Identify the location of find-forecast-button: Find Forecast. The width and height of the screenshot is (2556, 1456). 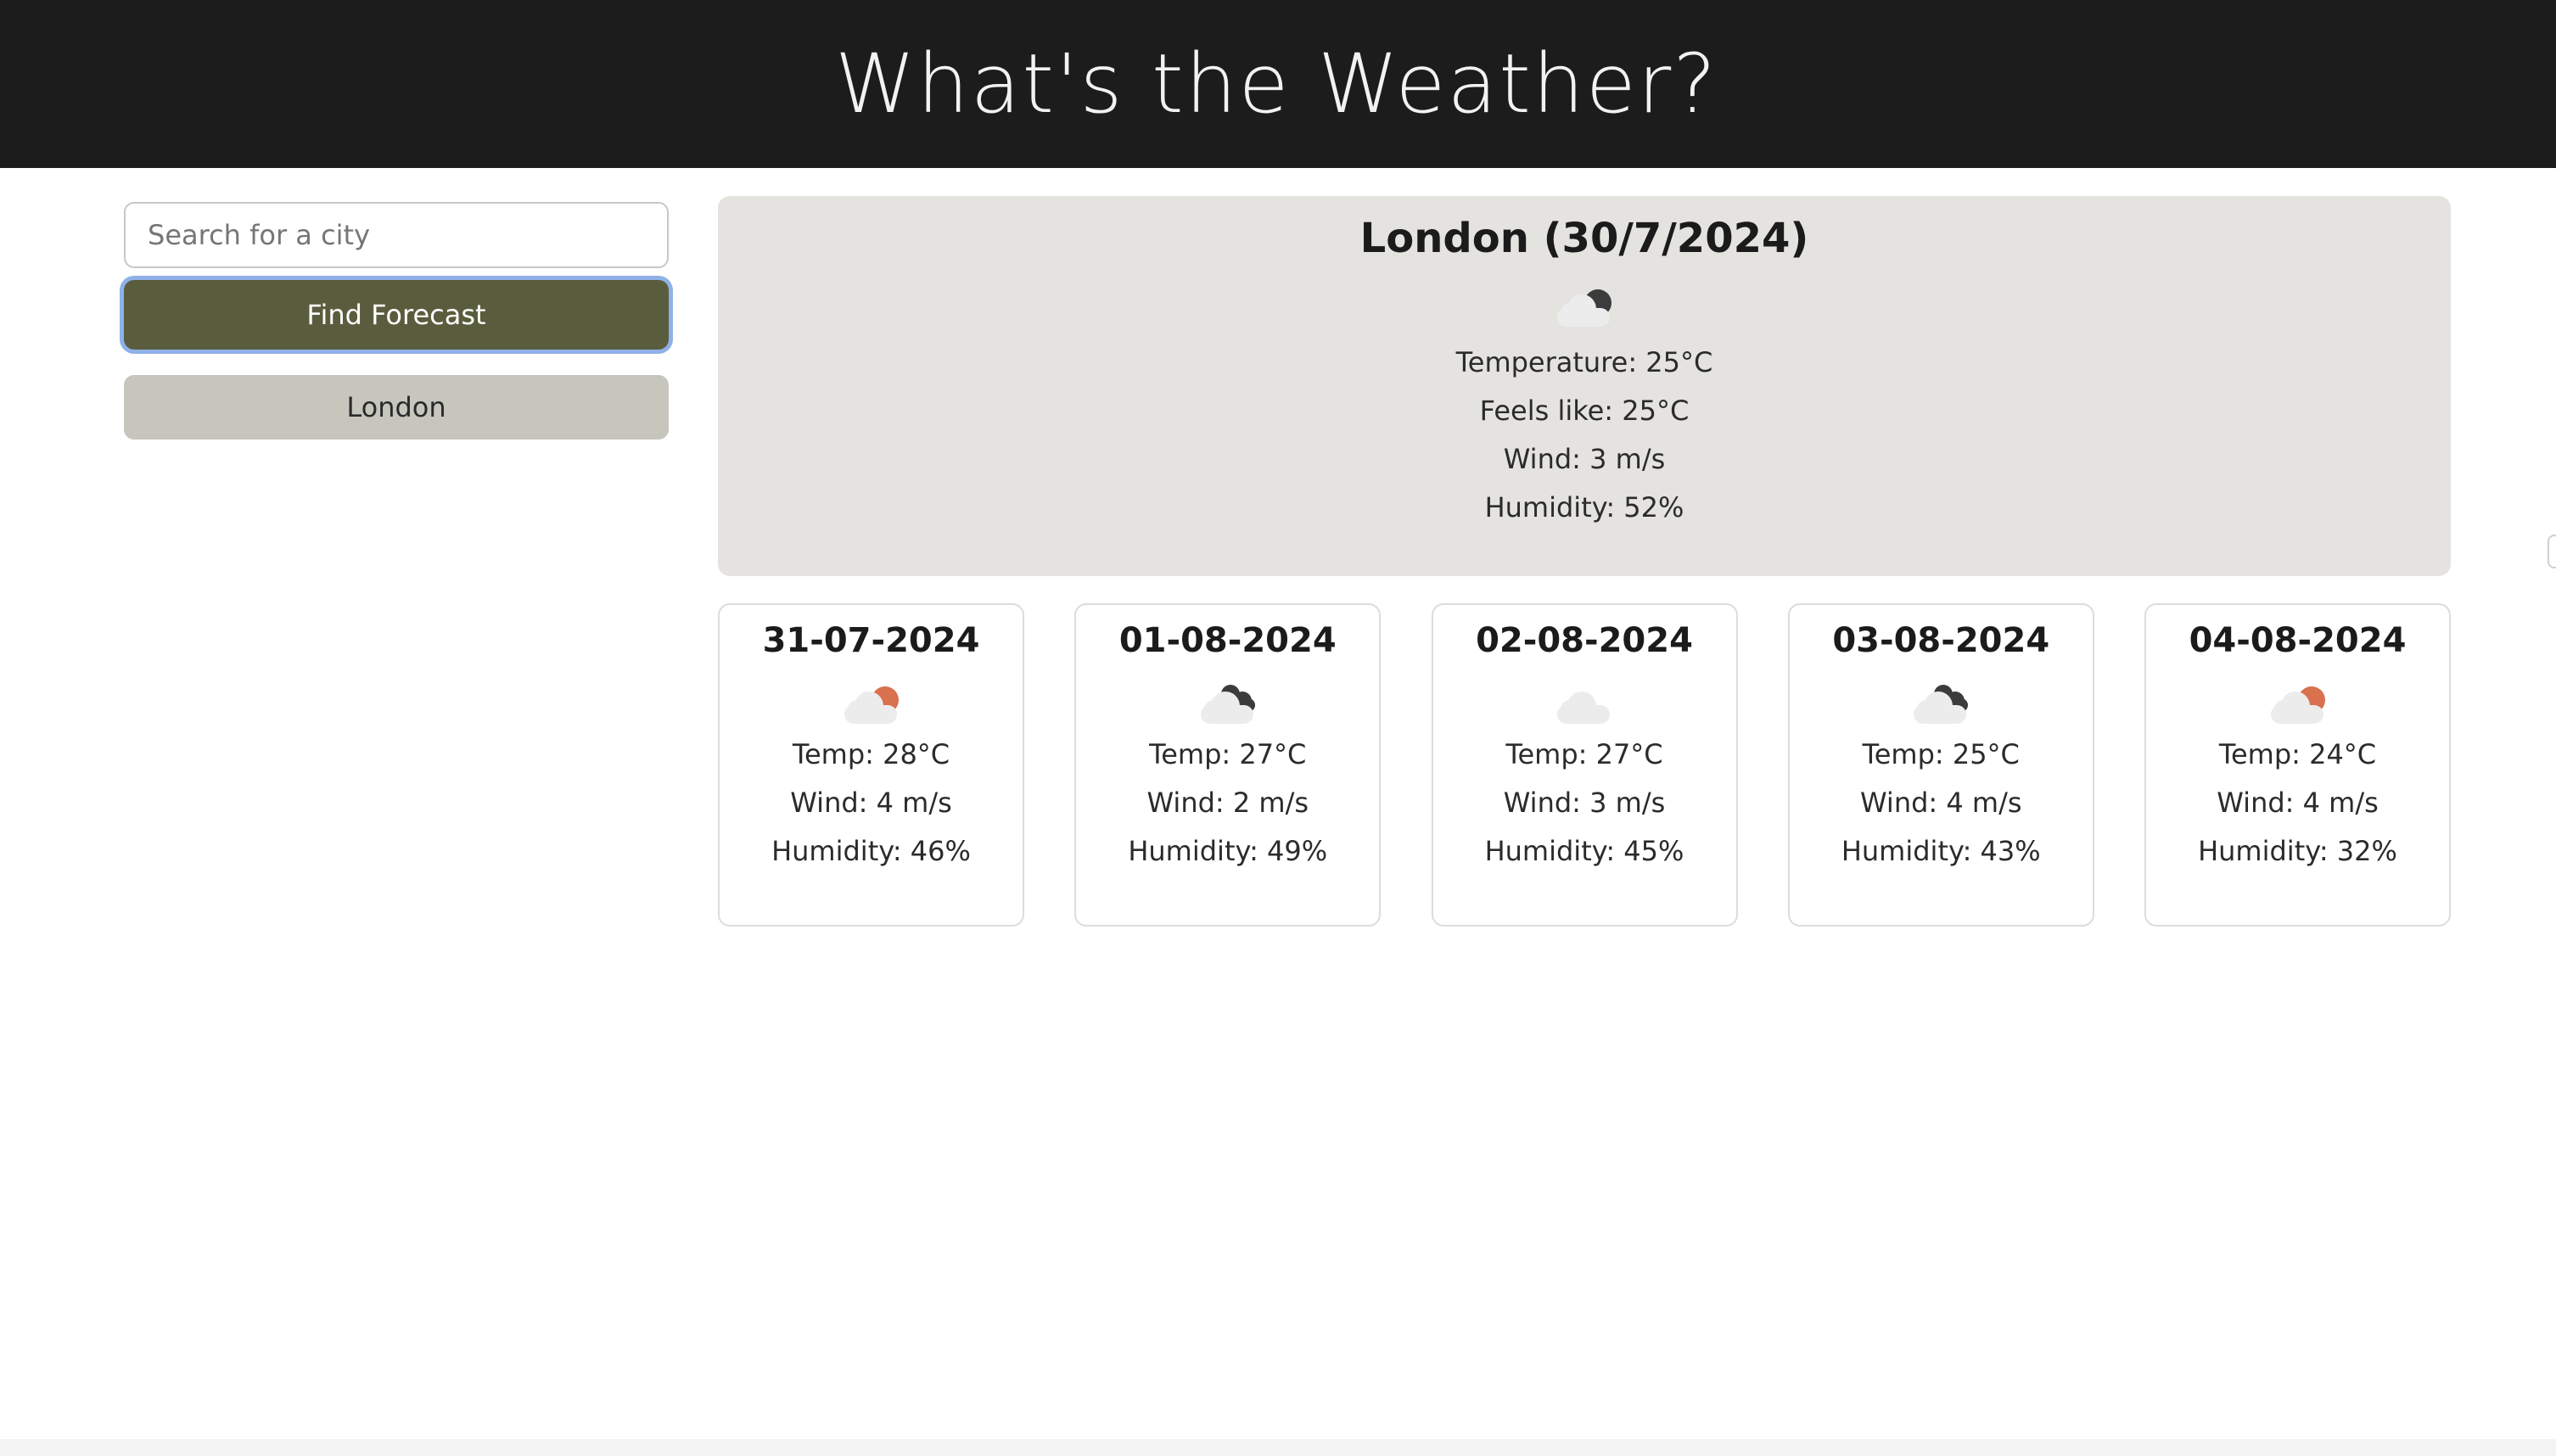
(396, 315).